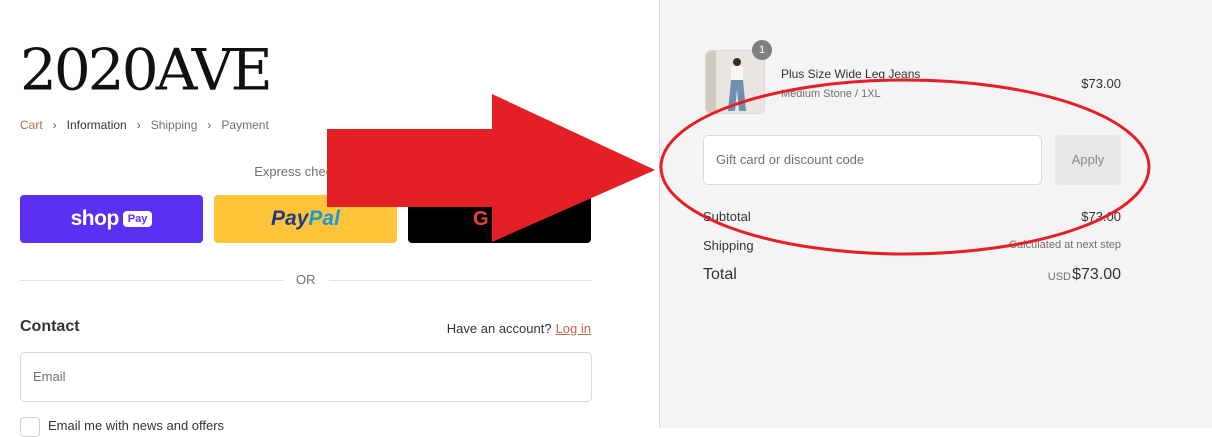  I want to click on product-name: Plus Size Wide Leg Jeans, so click(851, 74).